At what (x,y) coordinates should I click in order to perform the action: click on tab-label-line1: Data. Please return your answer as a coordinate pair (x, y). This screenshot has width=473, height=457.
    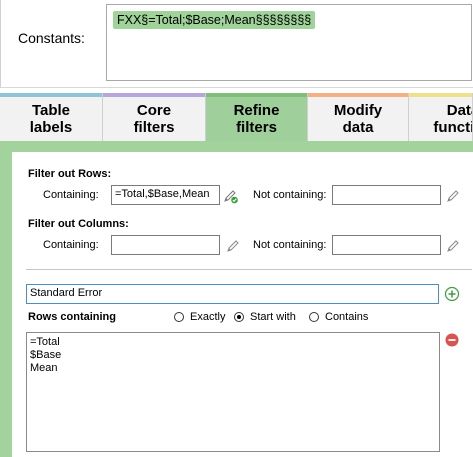
    Looking at the image, I should click on (459, 110).